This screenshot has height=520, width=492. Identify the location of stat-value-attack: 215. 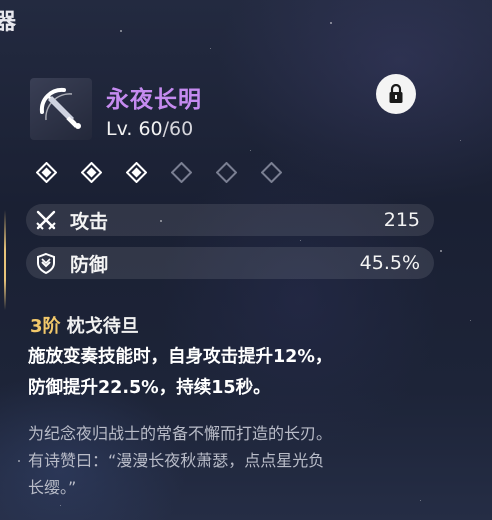
(401, 220).